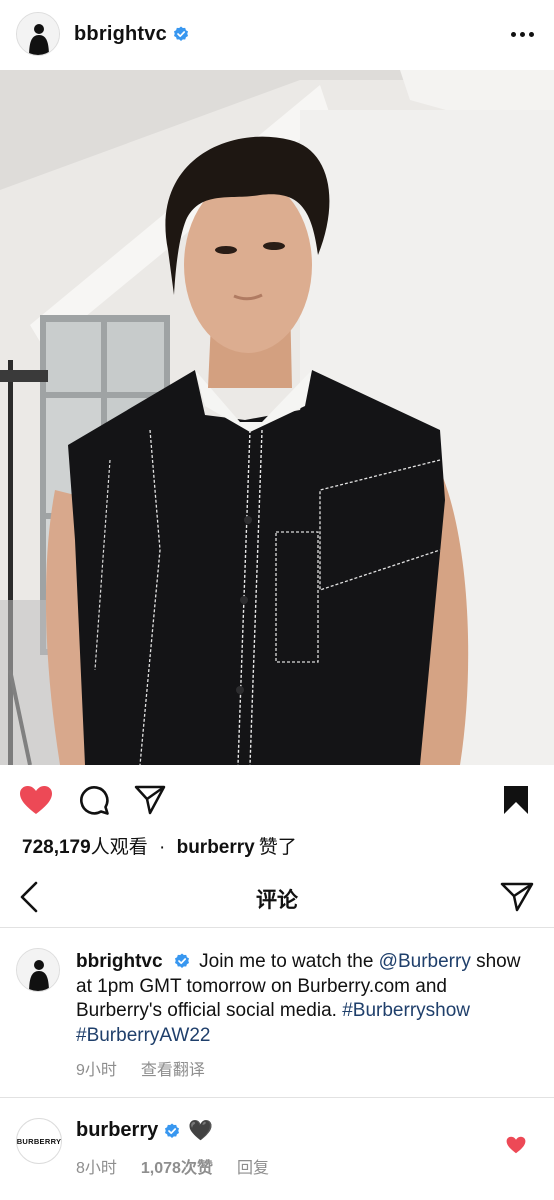 This screenshot has width=554, height=1200. I want to click on hashtag-link: #BurberryAW22, so click(143, 1035).